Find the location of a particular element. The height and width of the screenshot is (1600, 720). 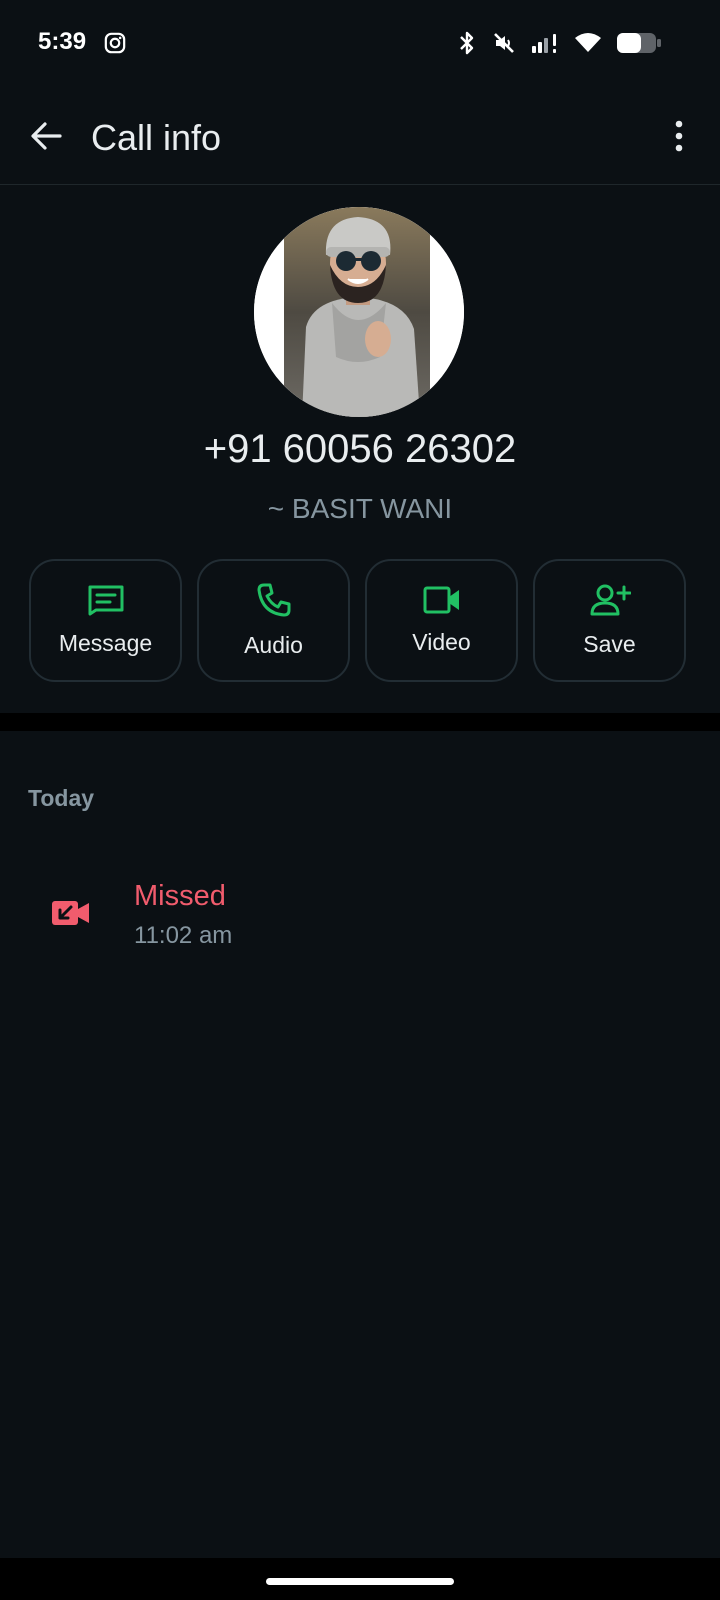

message-icon is located at coordinates (105, 600).